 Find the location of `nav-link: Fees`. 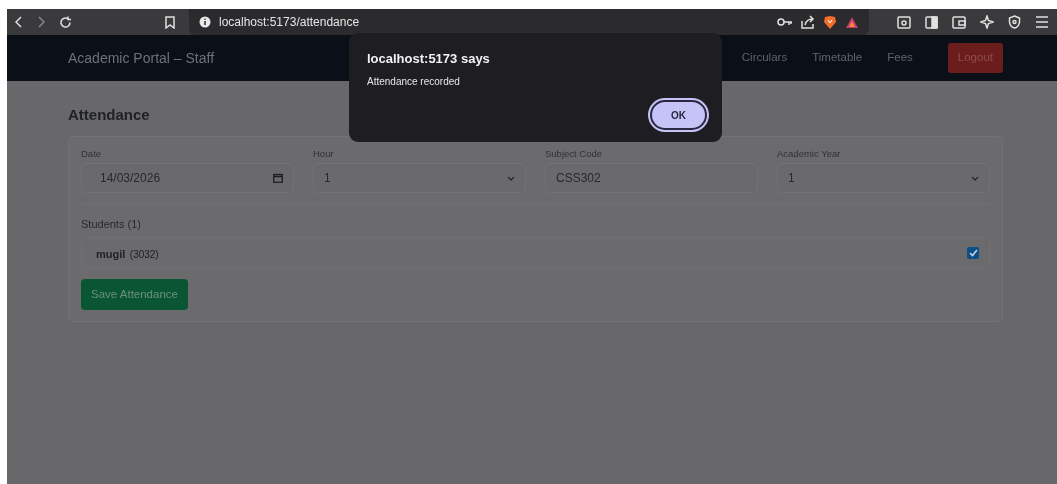

nav-link: Fees is located at coordinates (900, 58).